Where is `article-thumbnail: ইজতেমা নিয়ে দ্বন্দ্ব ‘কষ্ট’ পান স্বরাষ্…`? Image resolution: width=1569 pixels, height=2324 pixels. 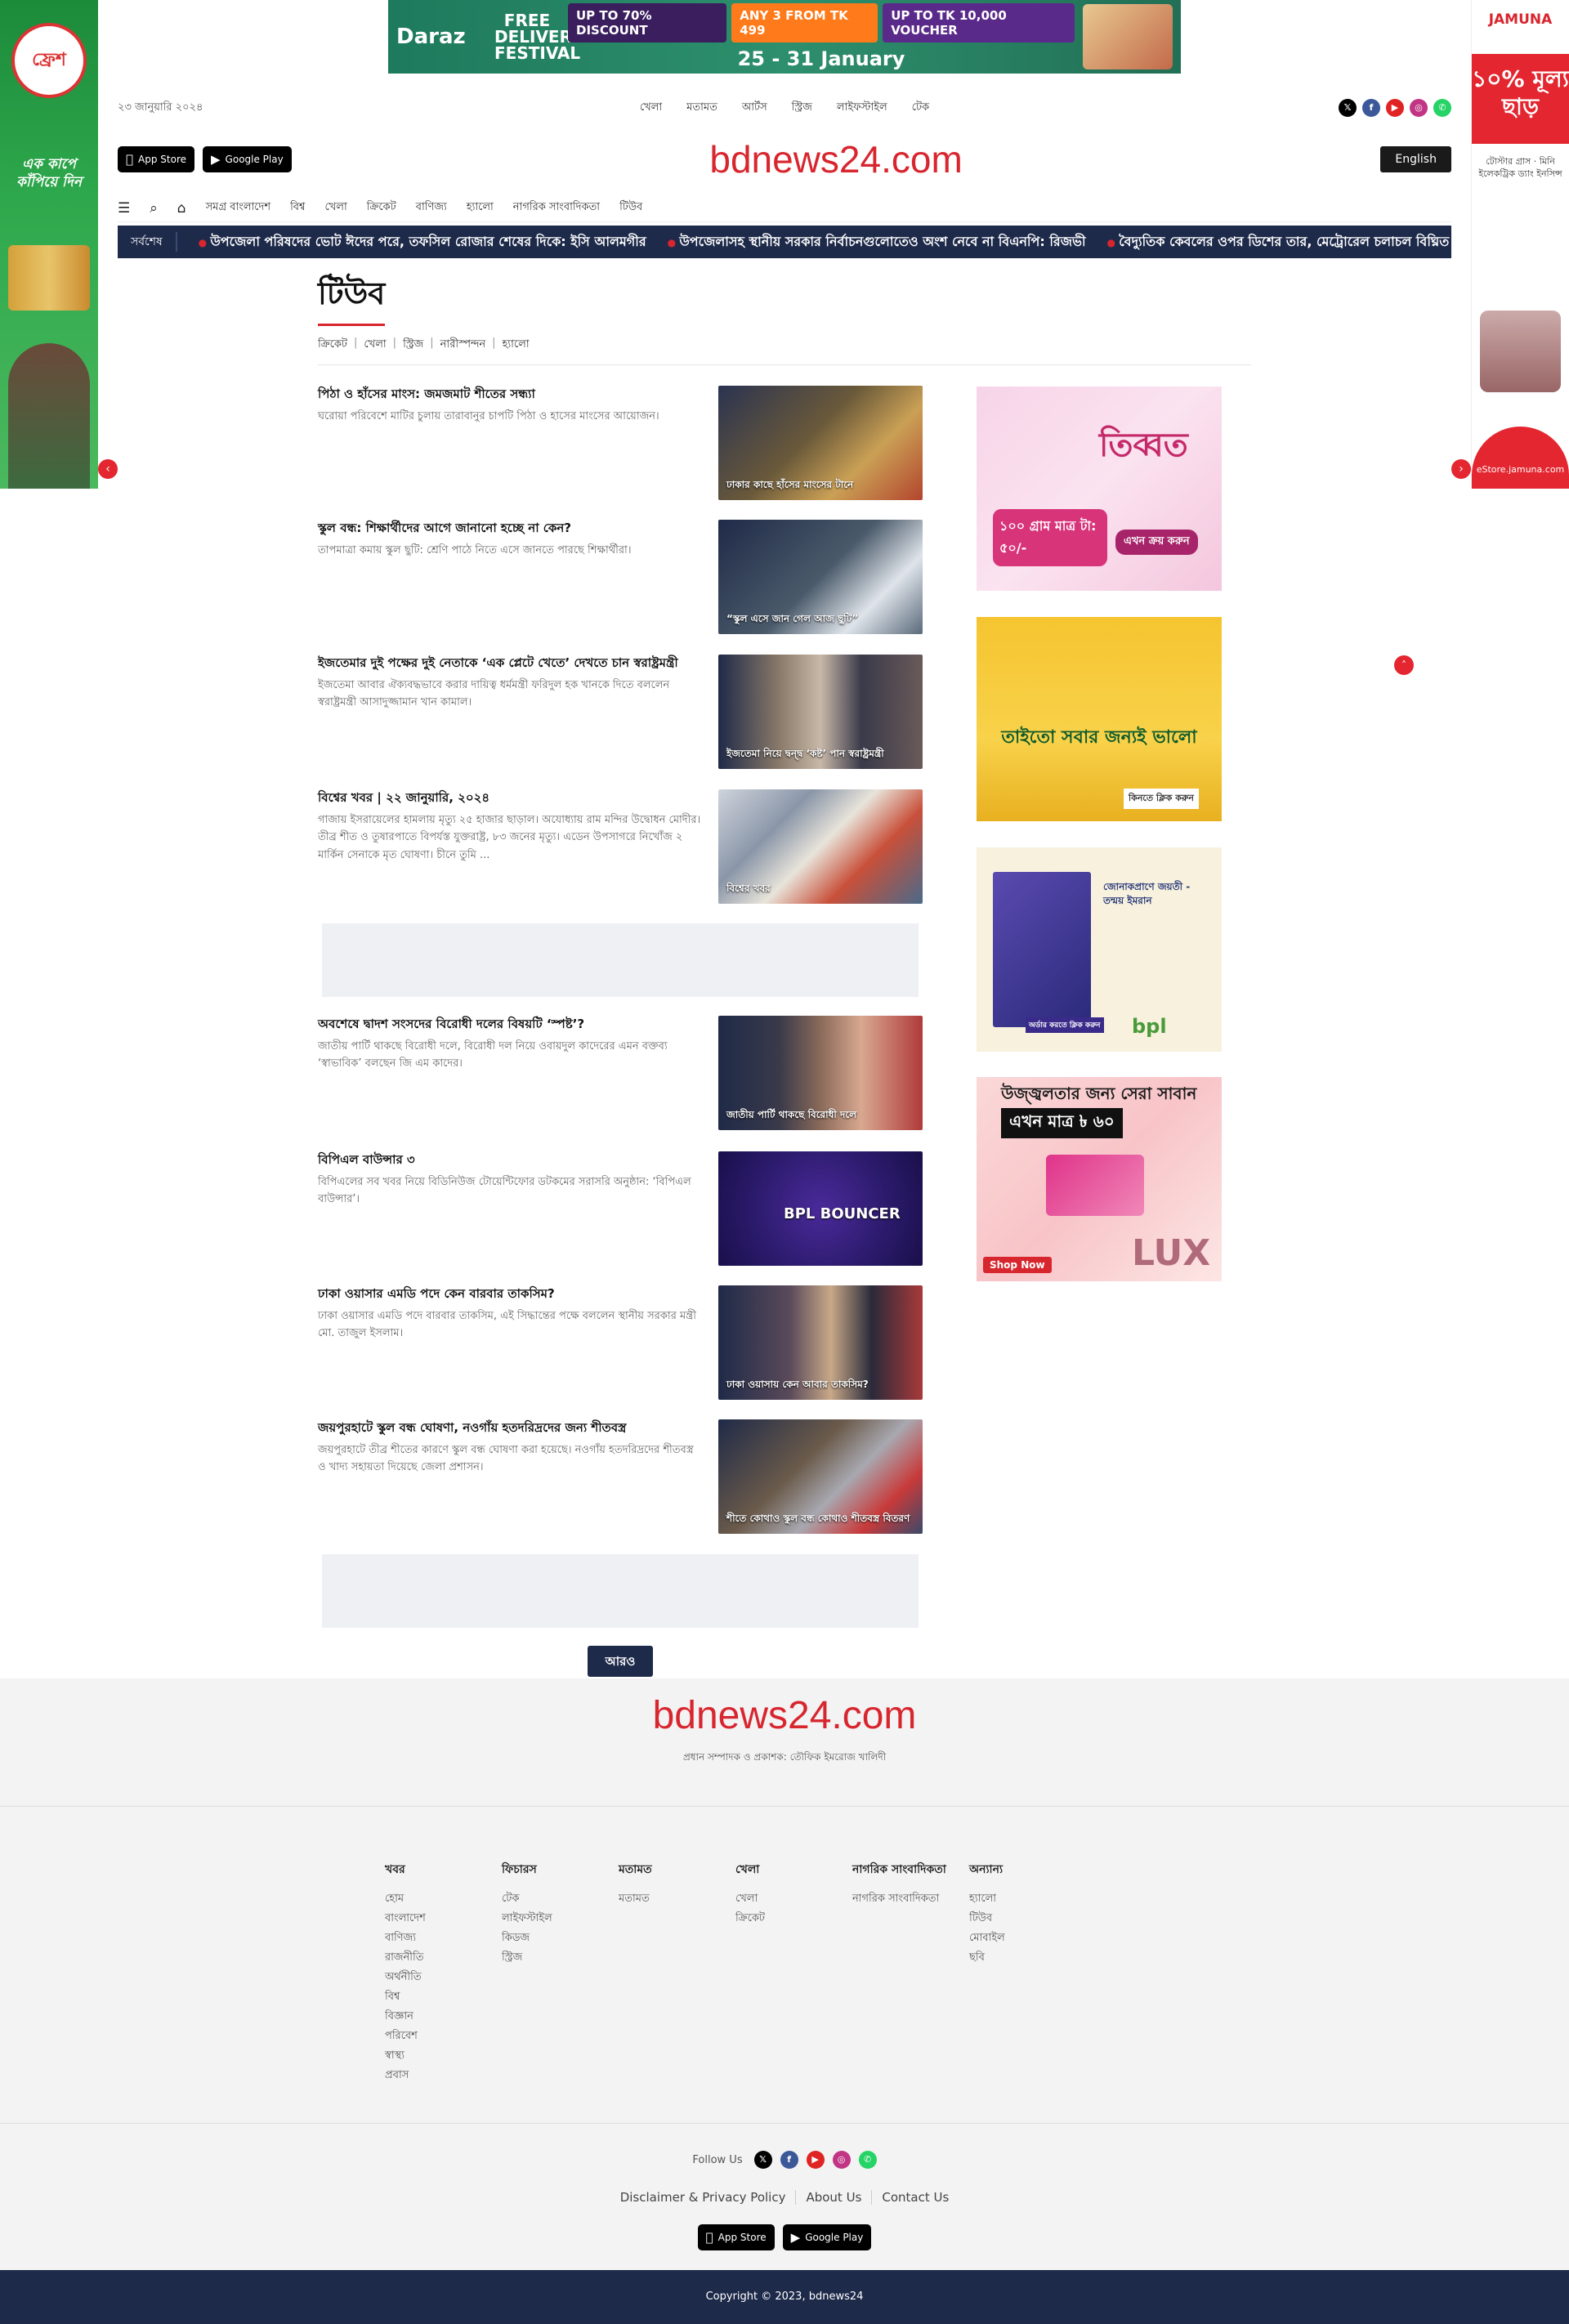 article-thumbnail: ইজতেমা নিয়ে দ্বন্দ্ব ‘কষ্ট’ পান স্বরাষ্… is located at coordinates (820, 712).